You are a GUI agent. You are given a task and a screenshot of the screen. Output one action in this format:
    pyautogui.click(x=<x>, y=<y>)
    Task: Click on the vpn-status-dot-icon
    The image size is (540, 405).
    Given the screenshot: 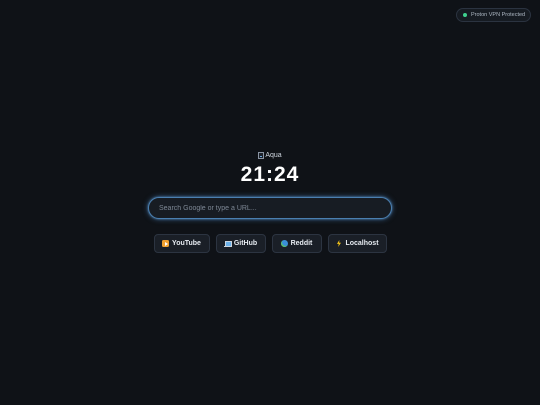 What is the action you would take?
    pyautogui.click(x=465, y=15)
    